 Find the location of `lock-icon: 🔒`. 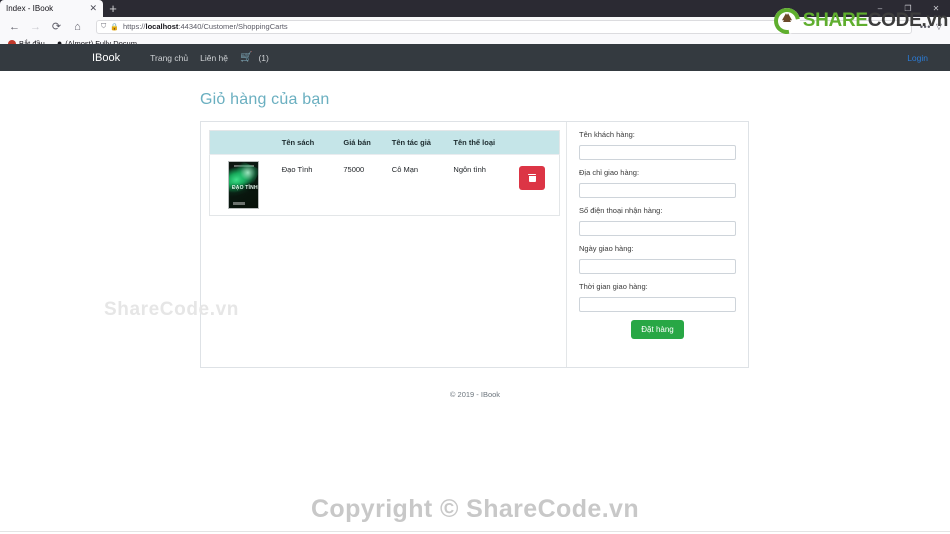

lock-icon: 🔒 is located at coordinates (114, 27).